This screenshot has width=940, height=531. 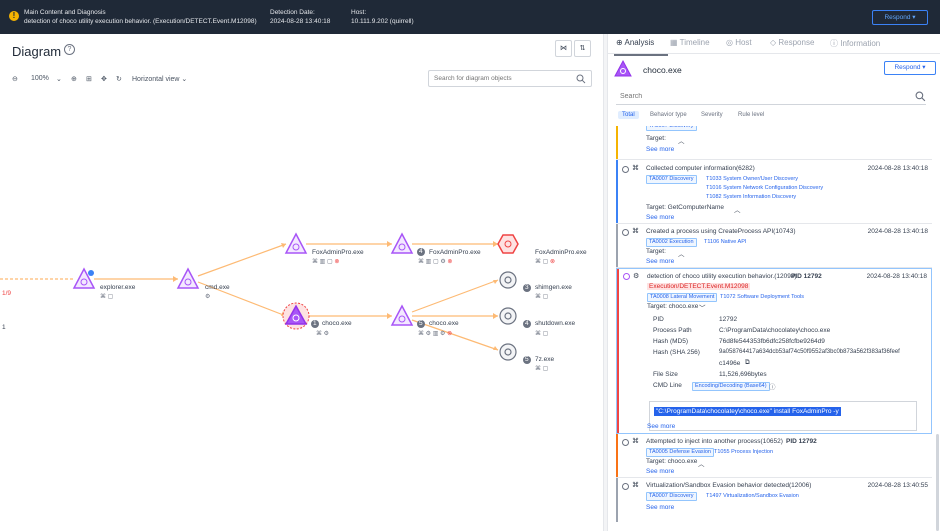 I want to click on node-7z, so click(x=508, y=352).